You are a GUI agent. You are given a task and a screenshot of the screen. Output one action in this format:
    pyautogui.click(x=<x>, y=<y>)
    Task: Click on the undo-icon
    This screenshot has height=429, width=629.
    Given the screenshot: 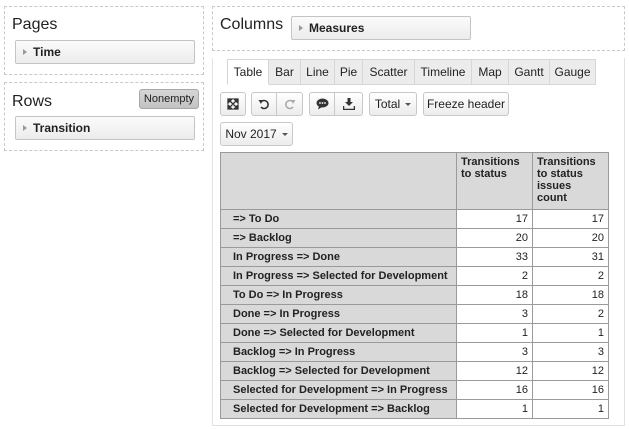 What is the action you would take?
    pyautogui.click(x=263, y=104)
    